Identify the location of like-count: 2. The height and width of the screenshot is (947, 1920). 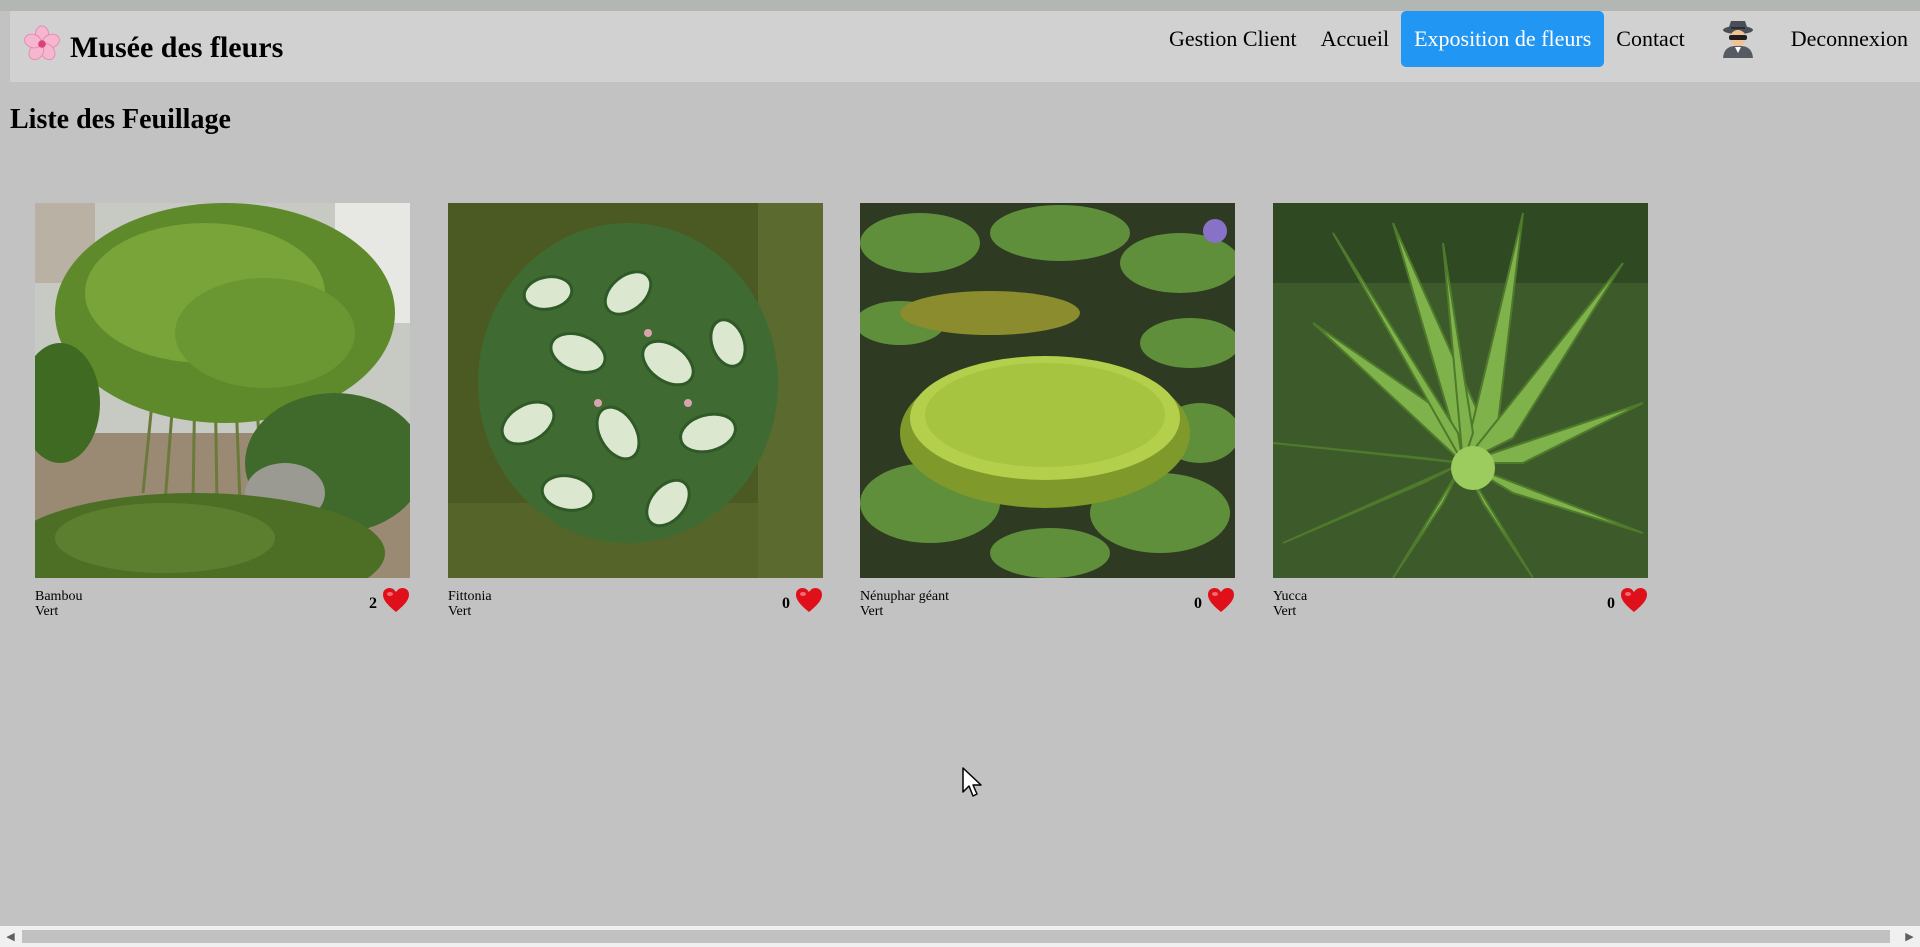
(373, 603).